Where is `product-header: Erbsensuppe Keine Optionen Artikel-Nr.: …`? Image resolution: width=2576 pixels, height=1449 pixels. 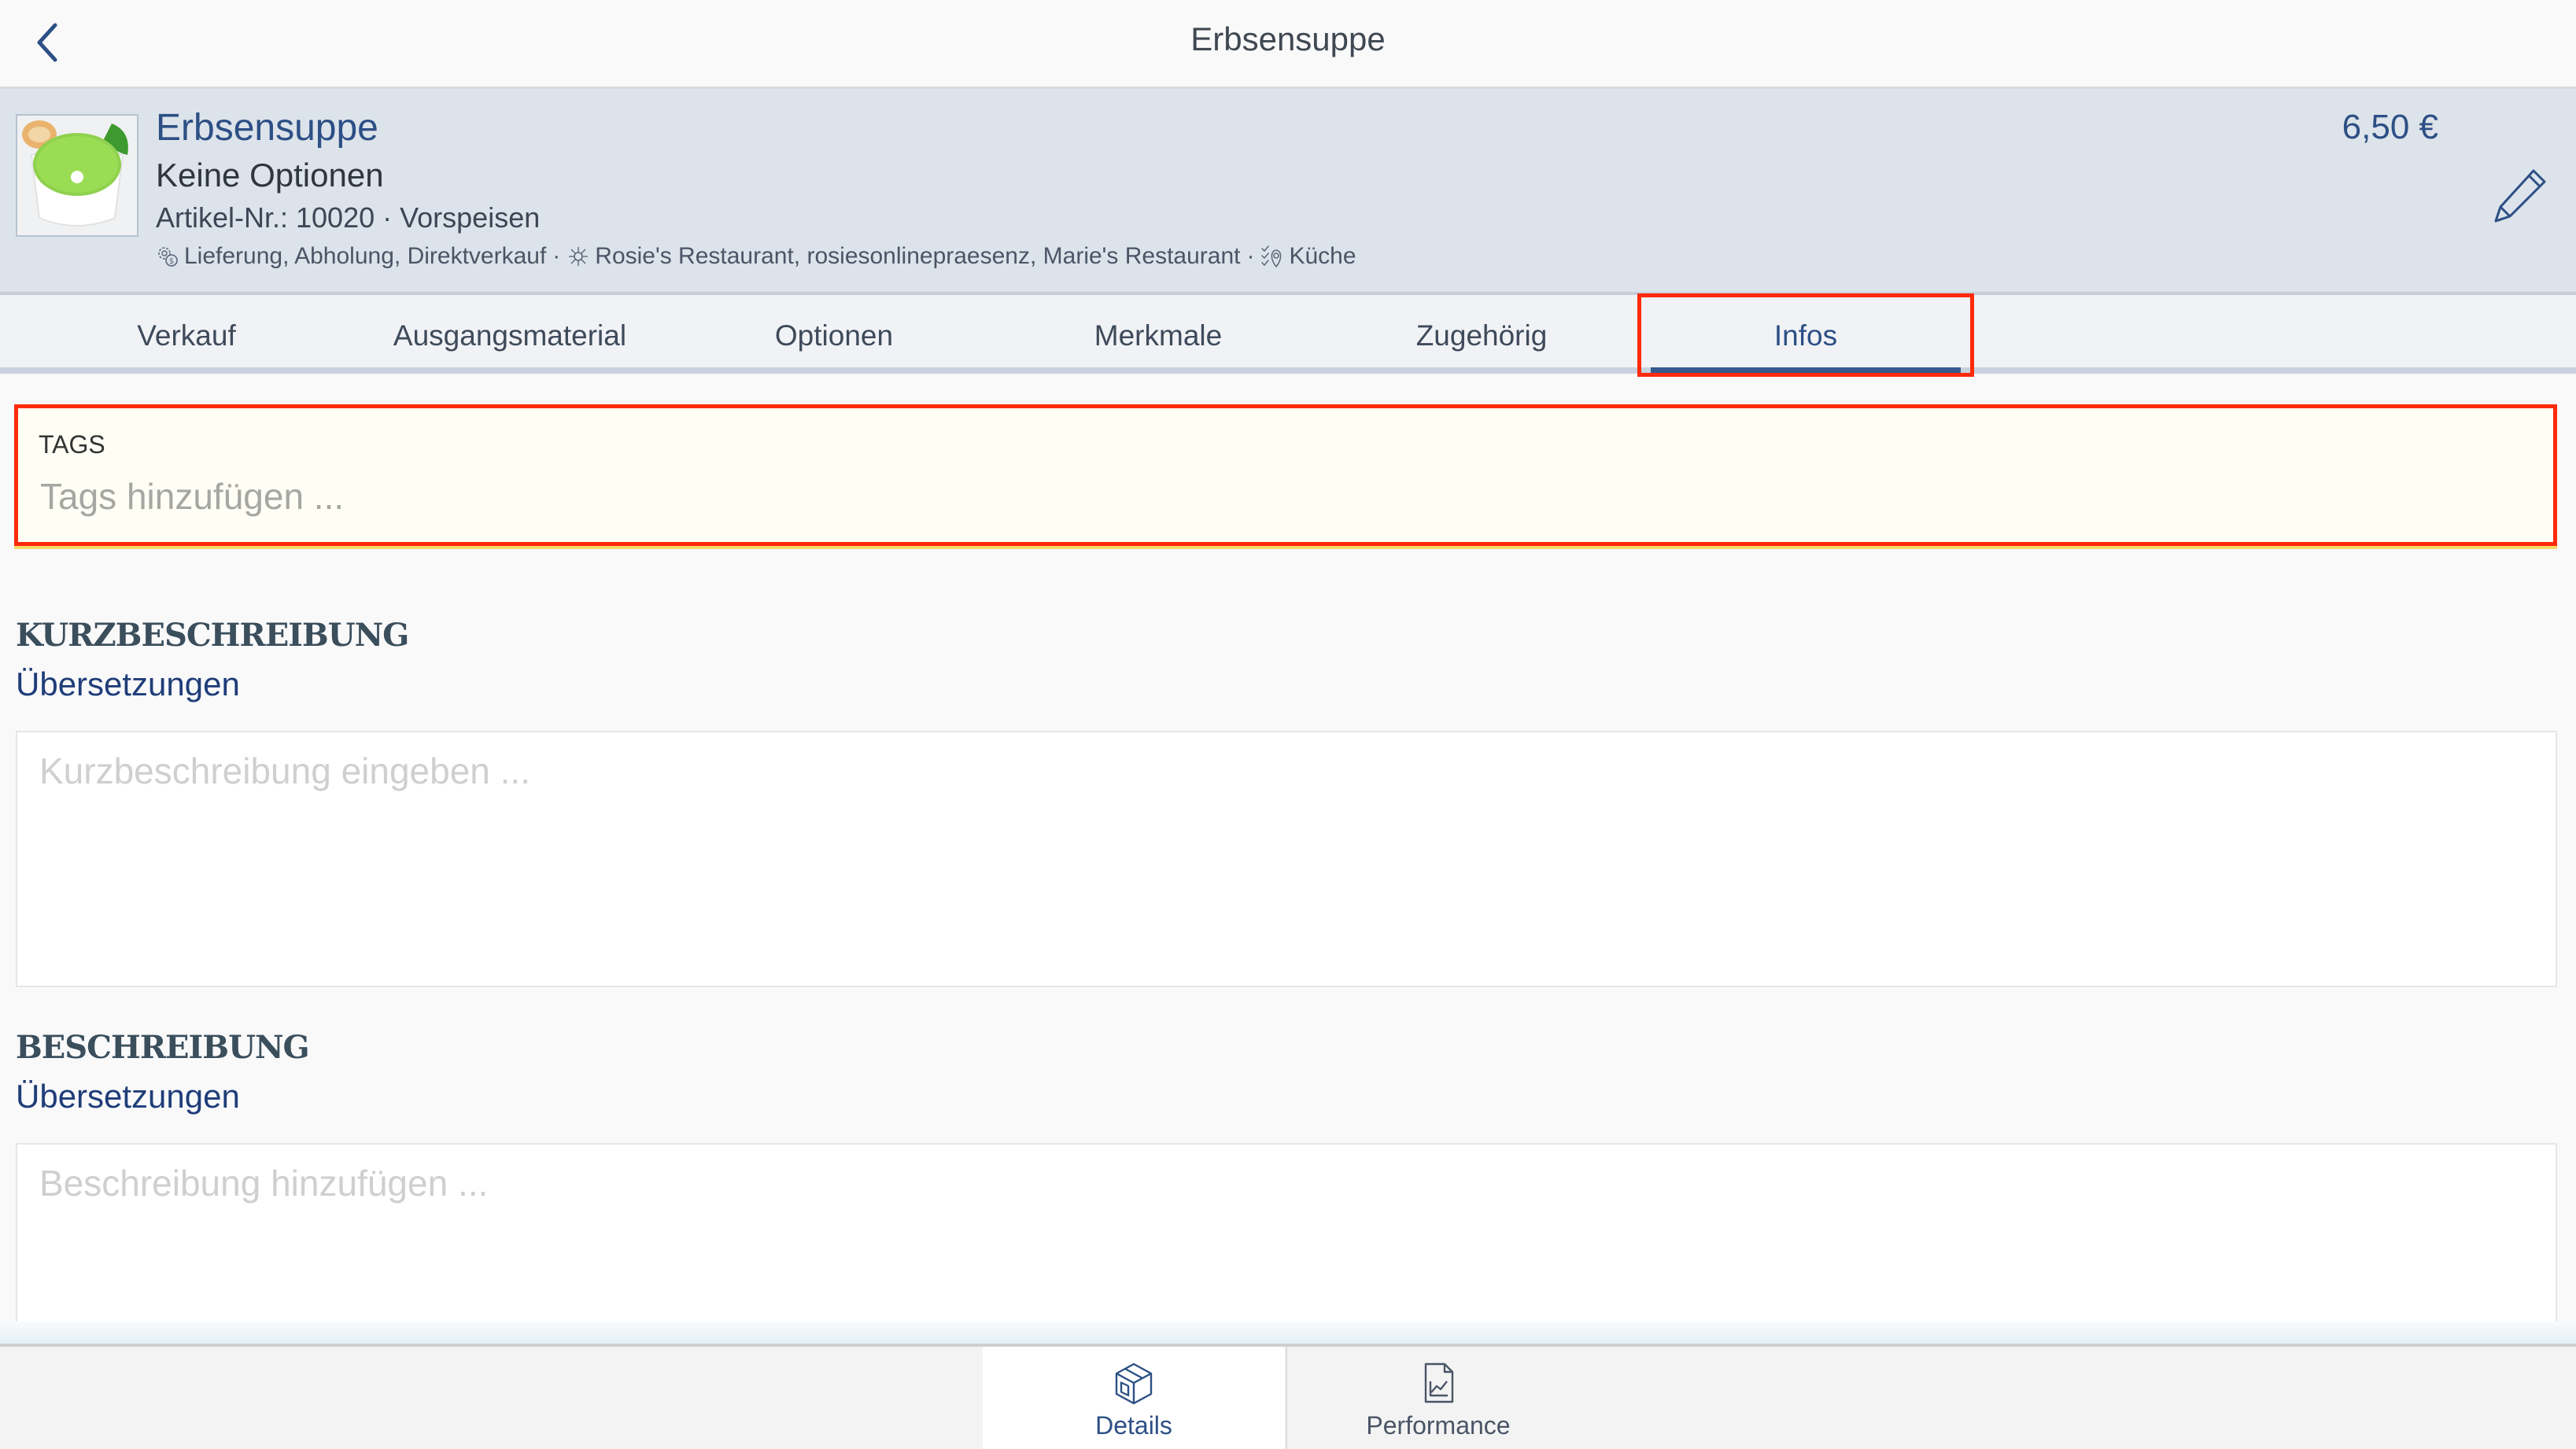
product-header: Erbsensuppe Keine Optionen Artikel-Nr.: … is located at coordinates (1288, 192).